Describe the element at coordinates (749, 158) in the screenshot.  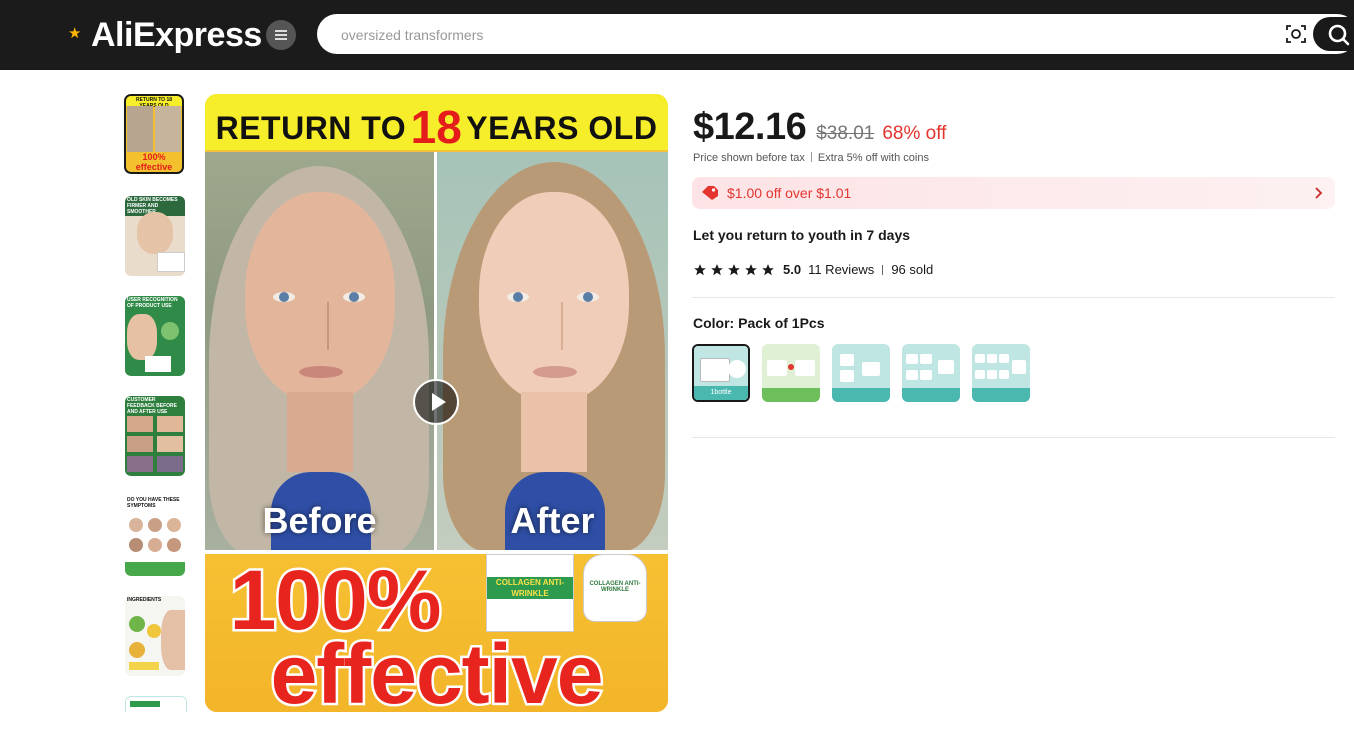
I see `tax-note-text: Price shown before tax` at that location.